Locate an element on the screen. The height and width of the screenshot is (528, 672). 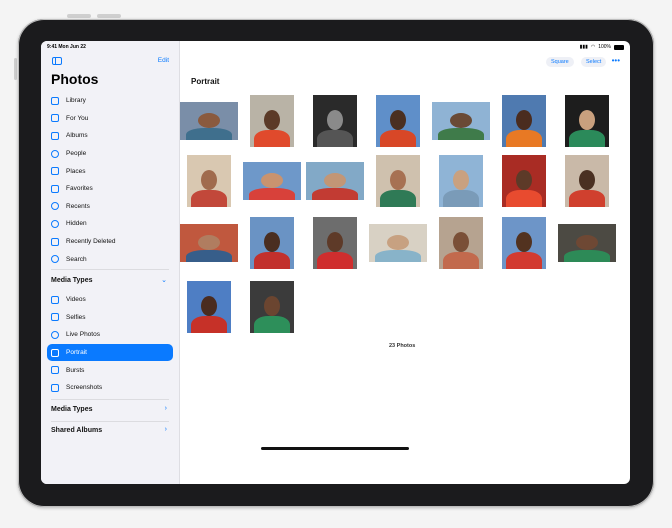
sidebar-item-label: Recents is located at coordinates (78, 206).